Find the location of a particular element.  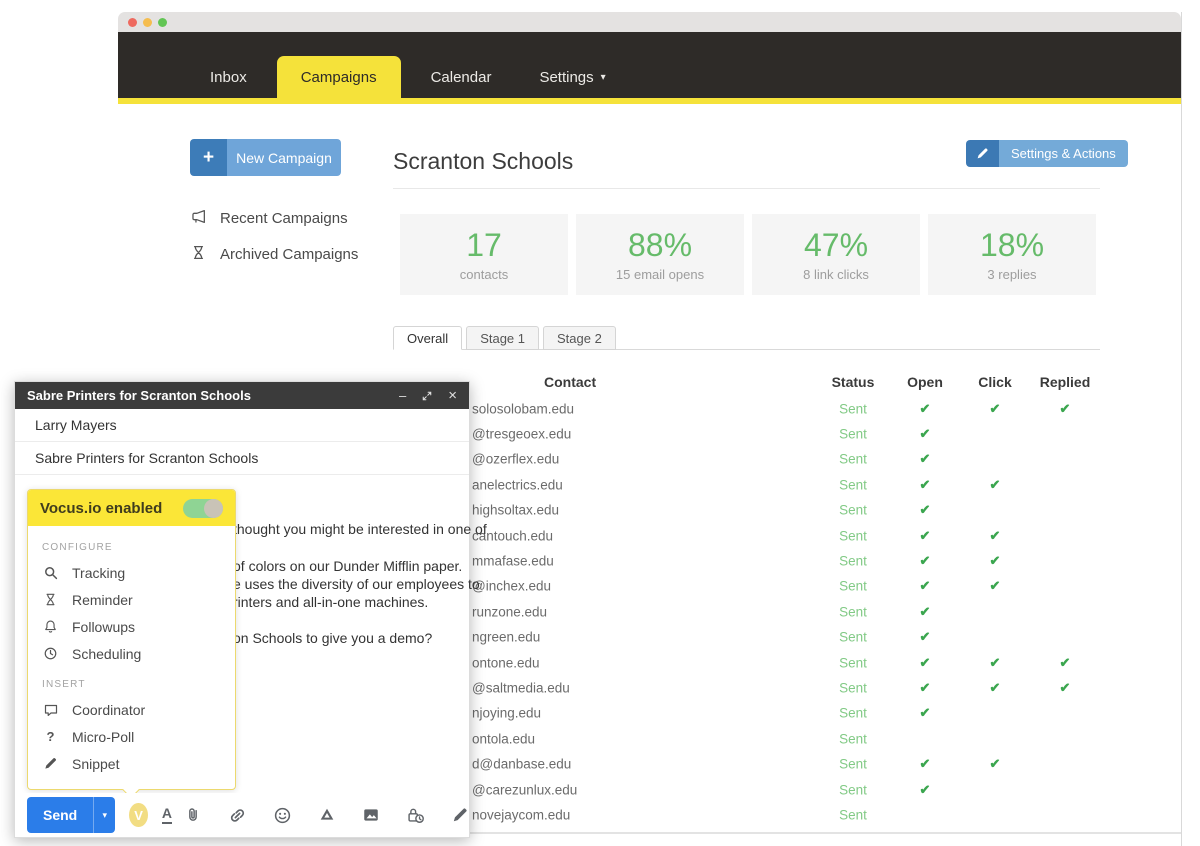

new-campaign-button: + New Campaign is located at coordinates (265, 157).